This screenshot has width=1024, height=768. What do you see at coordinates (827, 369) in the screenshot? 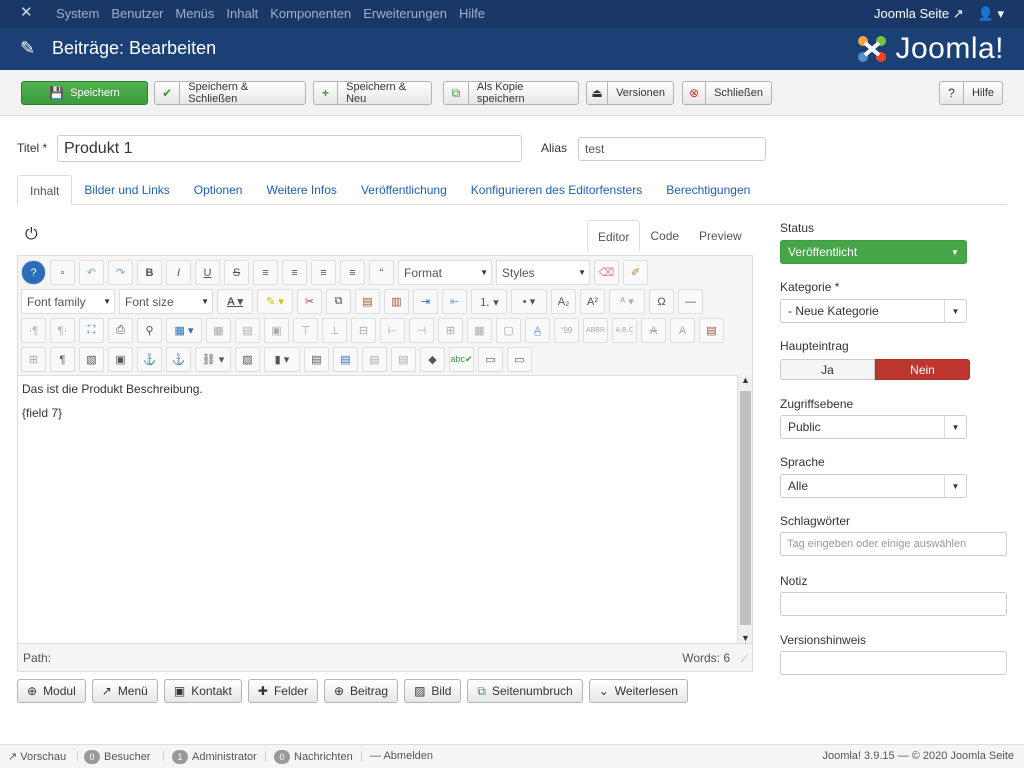
I see `featured-yes-button: Ja` at bounding box center [827, 369].